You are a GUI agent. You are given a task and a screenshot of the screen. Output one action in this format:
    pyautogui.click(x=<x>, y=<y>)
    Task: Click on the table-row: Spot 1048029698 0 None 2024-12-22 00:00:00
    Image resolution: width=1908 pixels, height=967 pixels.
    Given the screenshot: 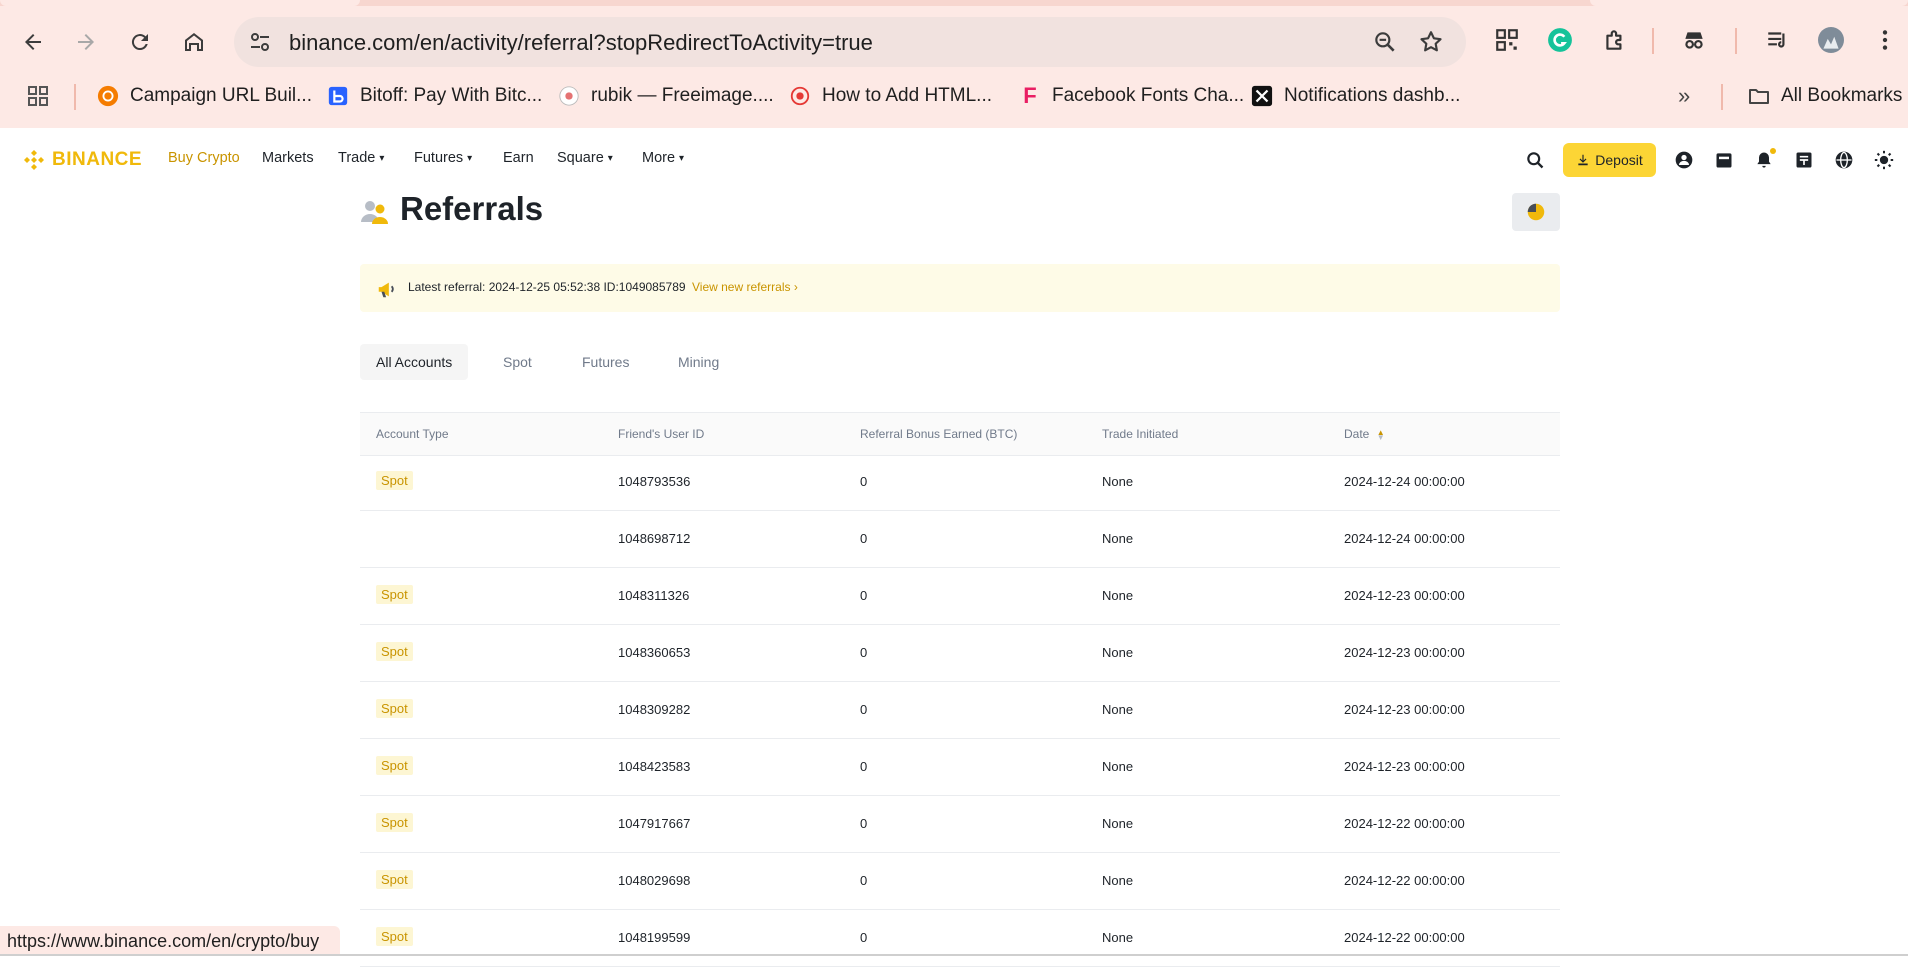 What is the action you would take?
    pyautogui.click(x=960, y=881)
    